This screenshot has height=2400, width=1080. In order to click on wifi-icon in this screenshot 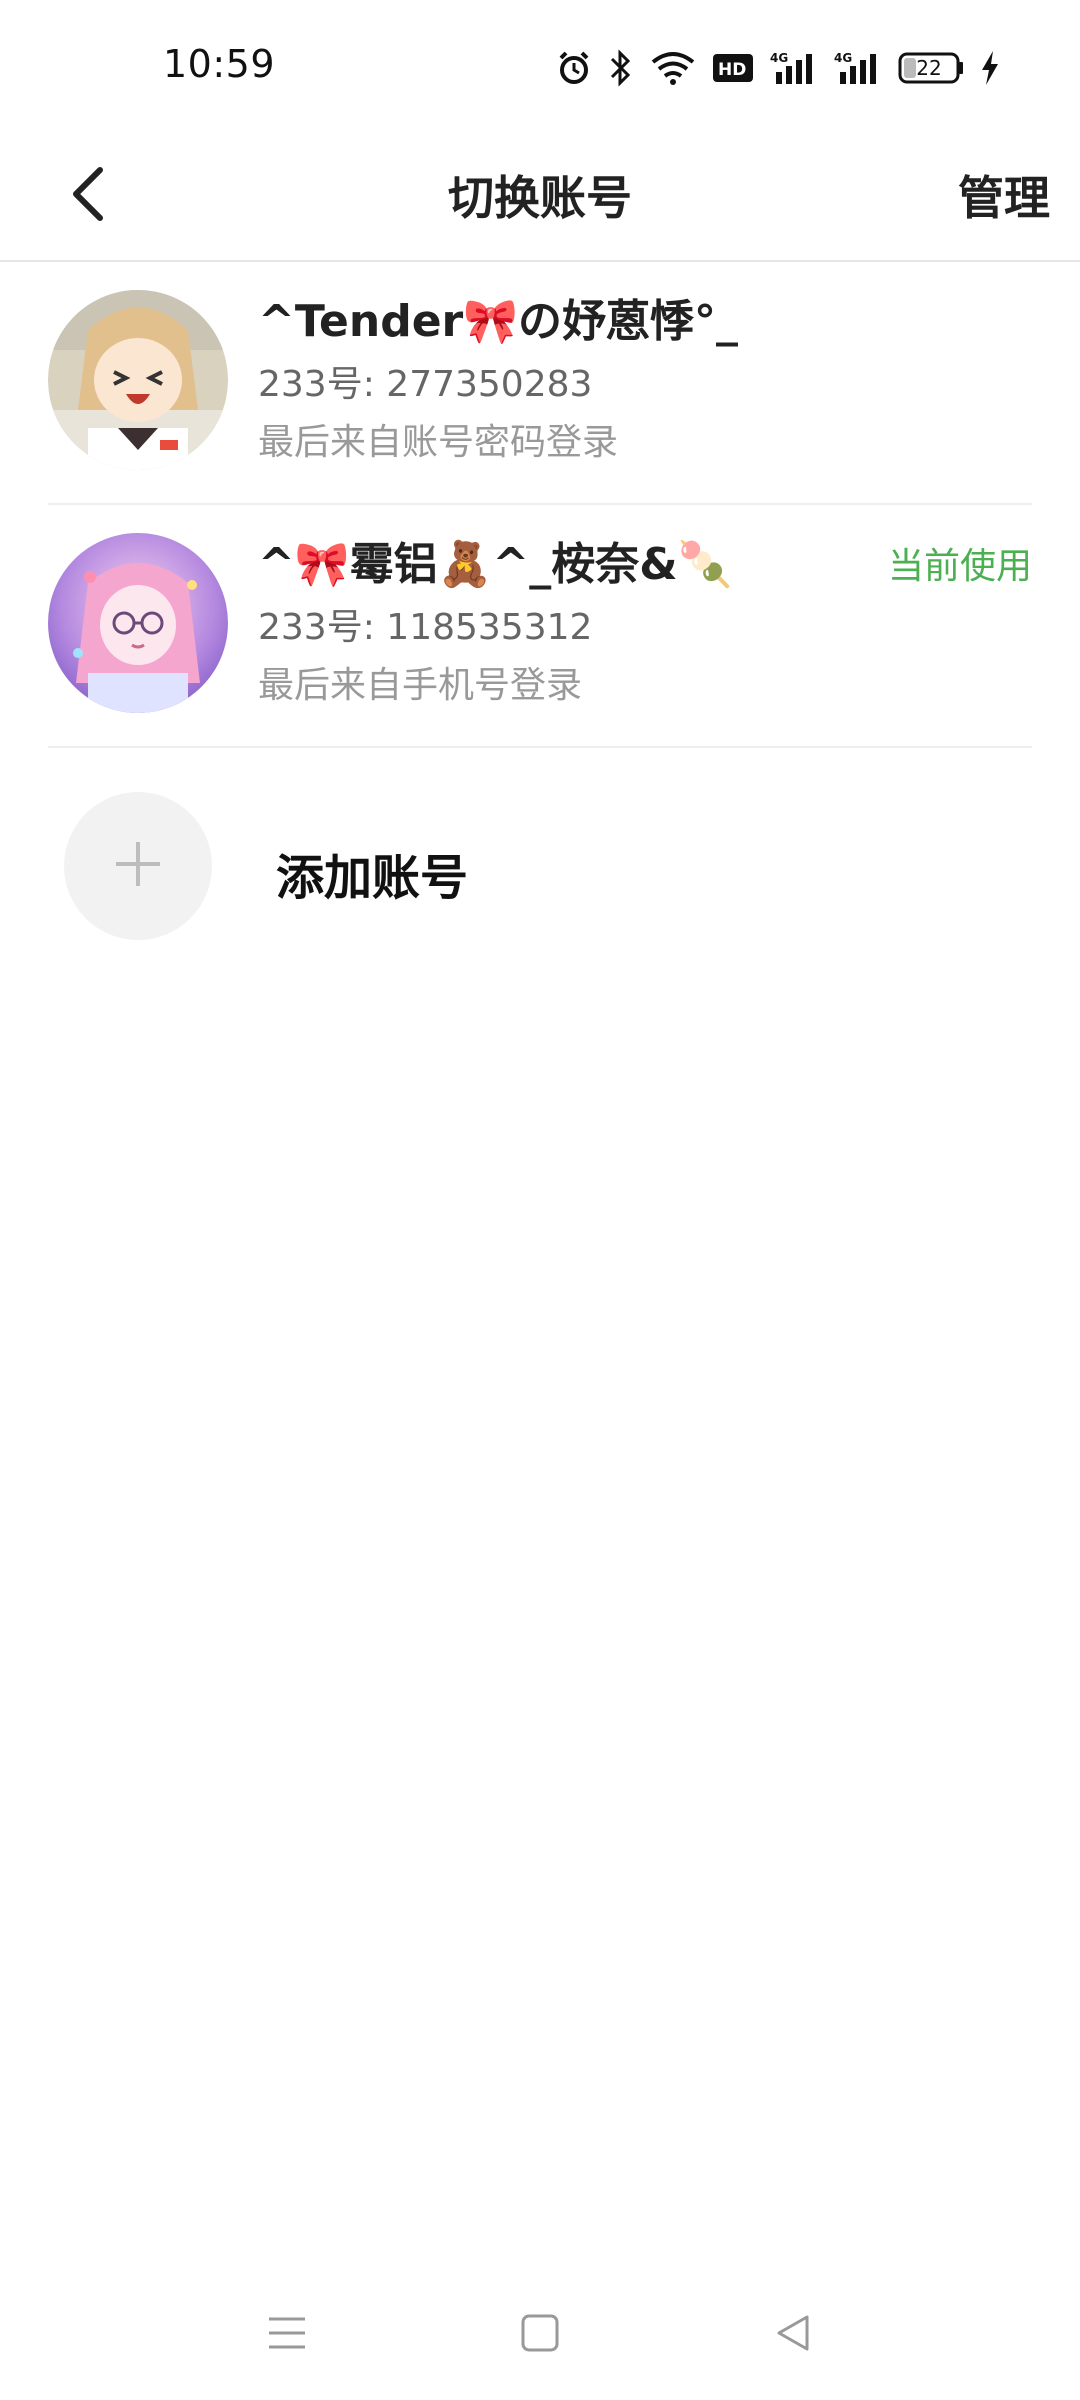, I will do `click(673, 68)`.